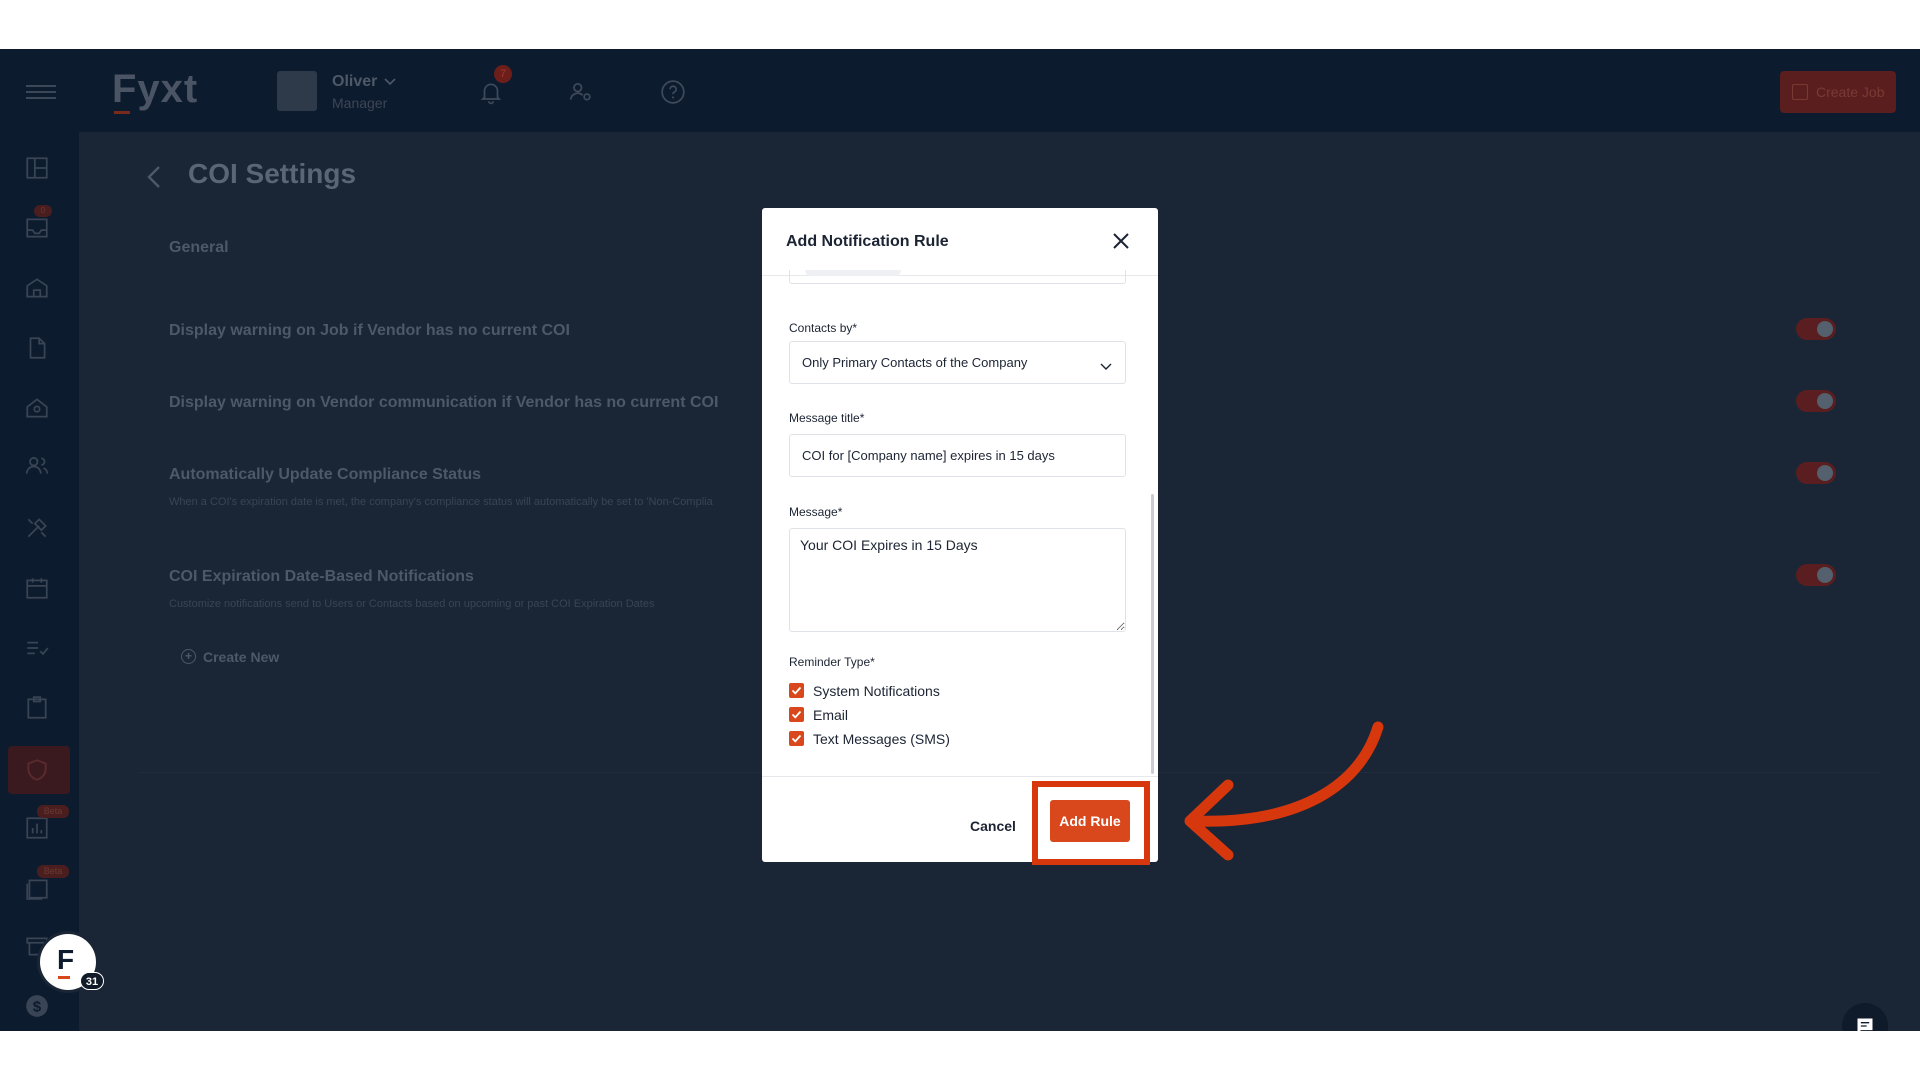 The height and width of the screenshot is (1080, 1920). Describe the element at coordinates (37, 228) in the screenshot. I see `inbox-icon` at that location.